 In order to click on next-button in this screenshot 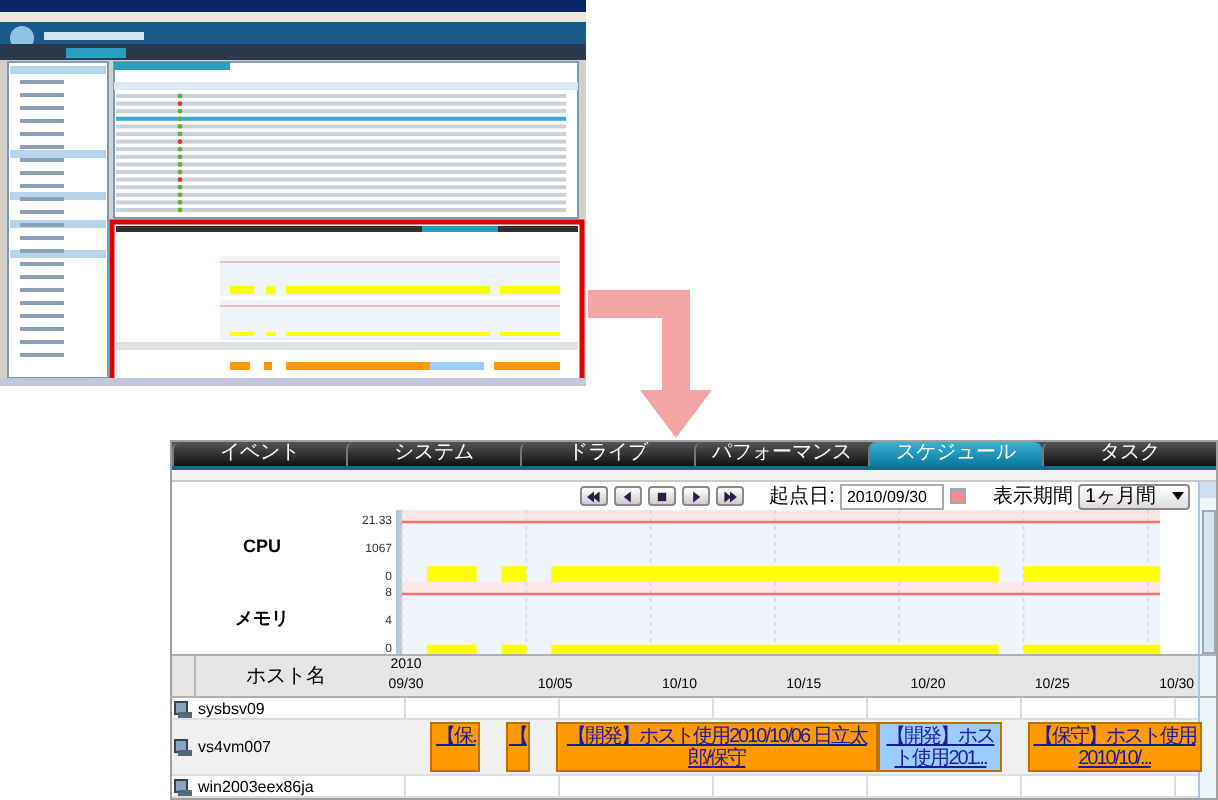, I will do `click(695, 496)`.